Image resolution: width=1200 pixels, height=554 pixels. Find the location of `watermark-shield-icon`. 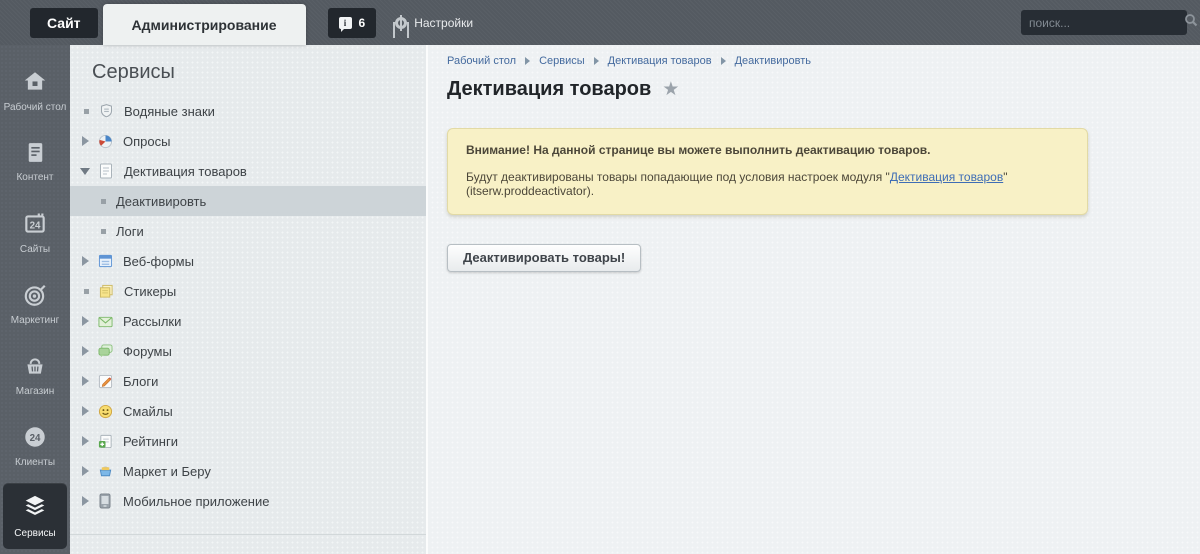

watermark-shield-icon is located at coordinates (106, 111).